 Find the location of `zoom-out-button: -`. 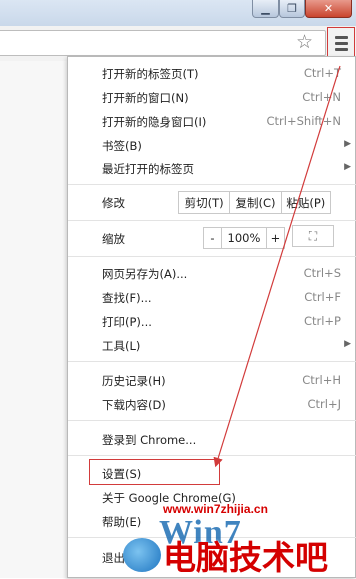

zoom-out-button: - is located at coordinates (213, 238).